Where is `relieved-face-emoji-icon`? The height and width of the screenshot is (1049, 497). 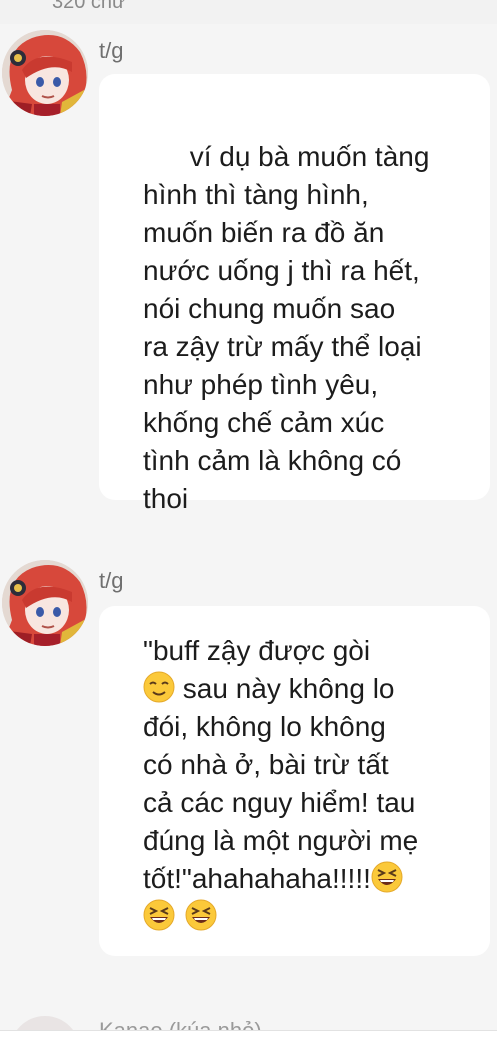
relieved-face-emoji-icon is located at coordinates (159, 687).